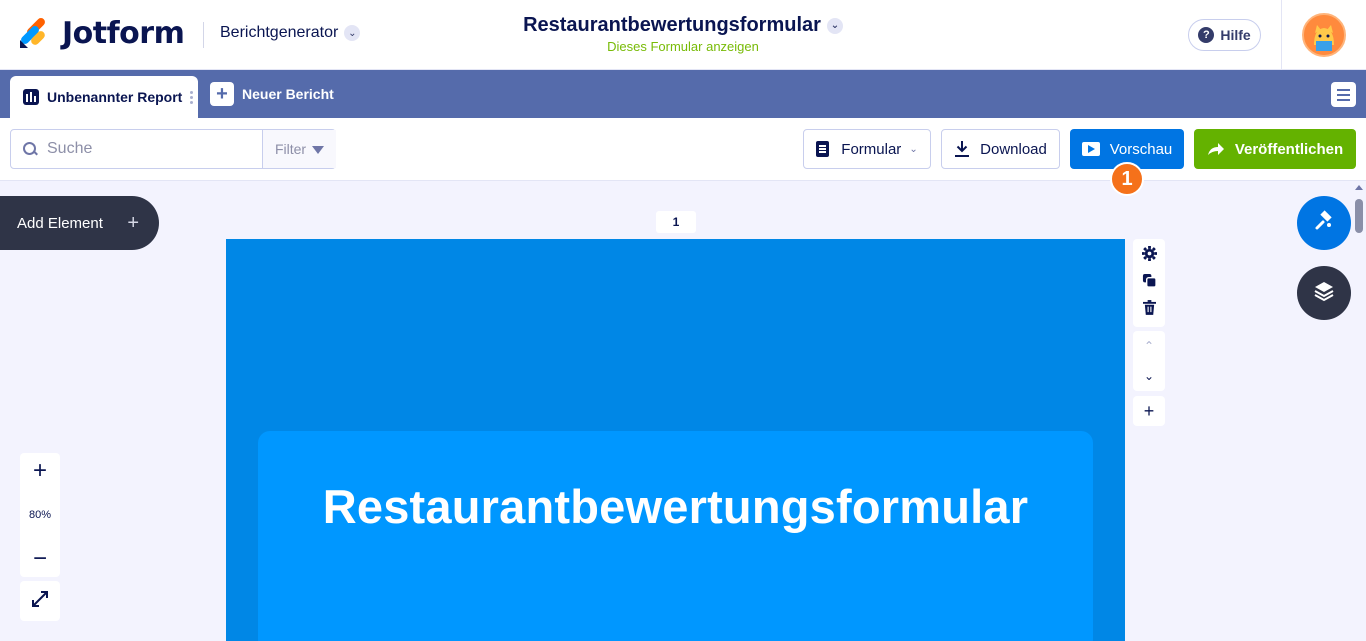 The height and width of the screenshot is (641, 1366). I want to click on fullscreen-icon, so click(40, 601).